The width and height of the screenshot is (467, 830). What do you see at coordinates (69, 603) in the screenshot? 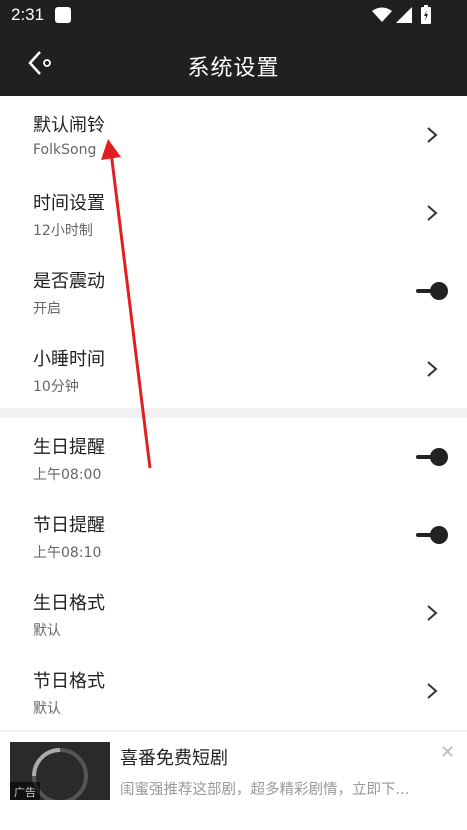
I see `settings-item-label: 生日格式` at bounding box center [69, 603].